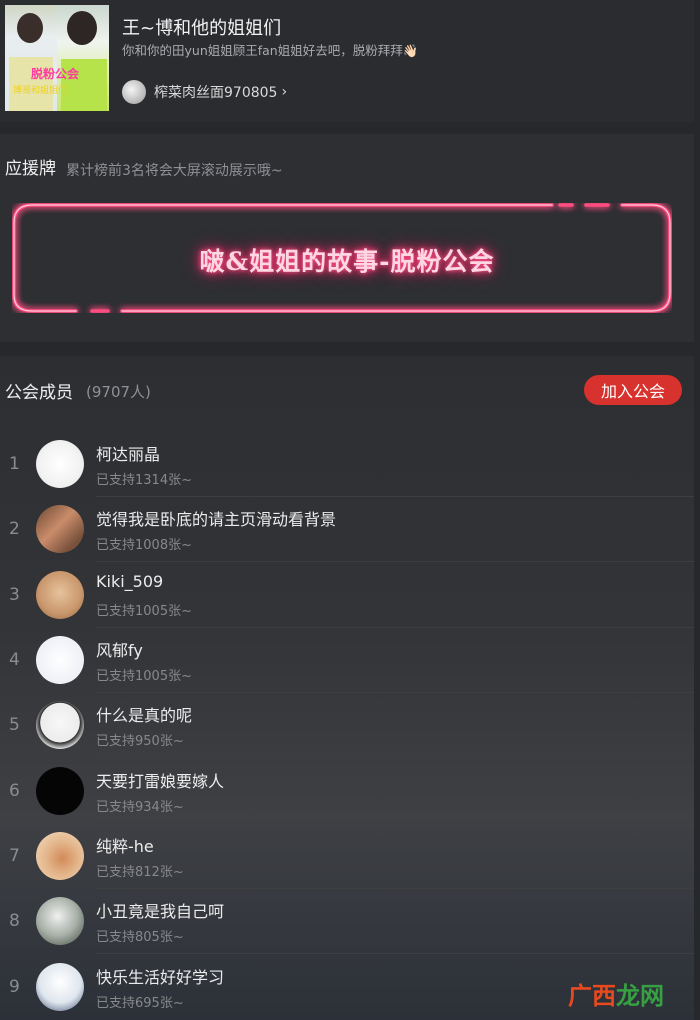  What do you see at coordinates (592, 996) in the screenshot?
I see `watermark-part1: 广西` at bounding box center [592, 996].